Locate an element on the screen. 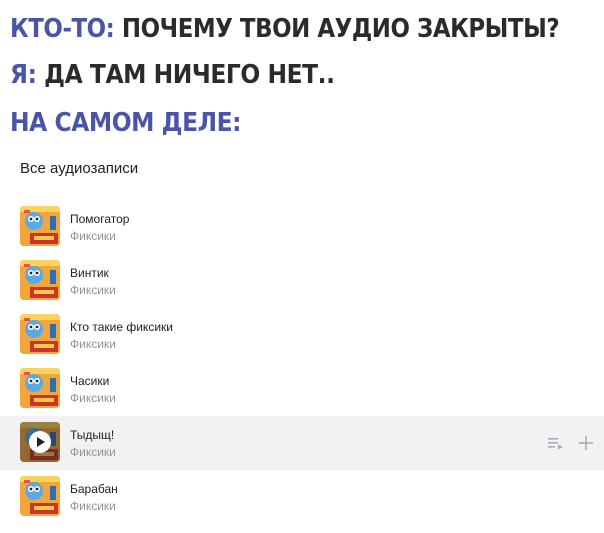  track-row: Барабан Фиксики is located at coordinates (302, 497).